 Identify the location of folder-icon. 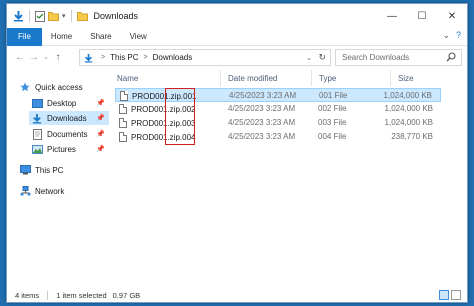
(82, 16).